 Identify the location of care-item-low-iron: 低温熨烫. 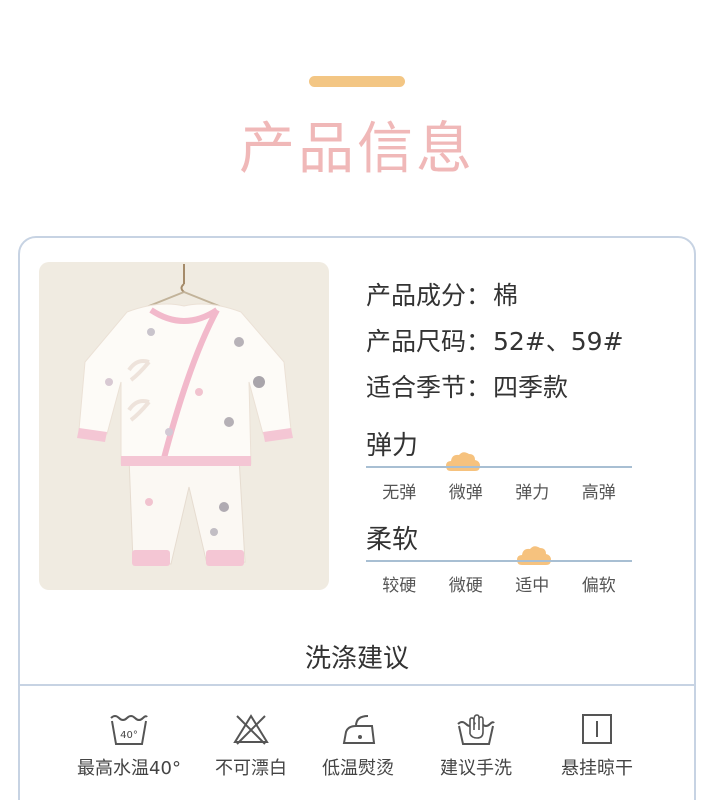
(358, 746).